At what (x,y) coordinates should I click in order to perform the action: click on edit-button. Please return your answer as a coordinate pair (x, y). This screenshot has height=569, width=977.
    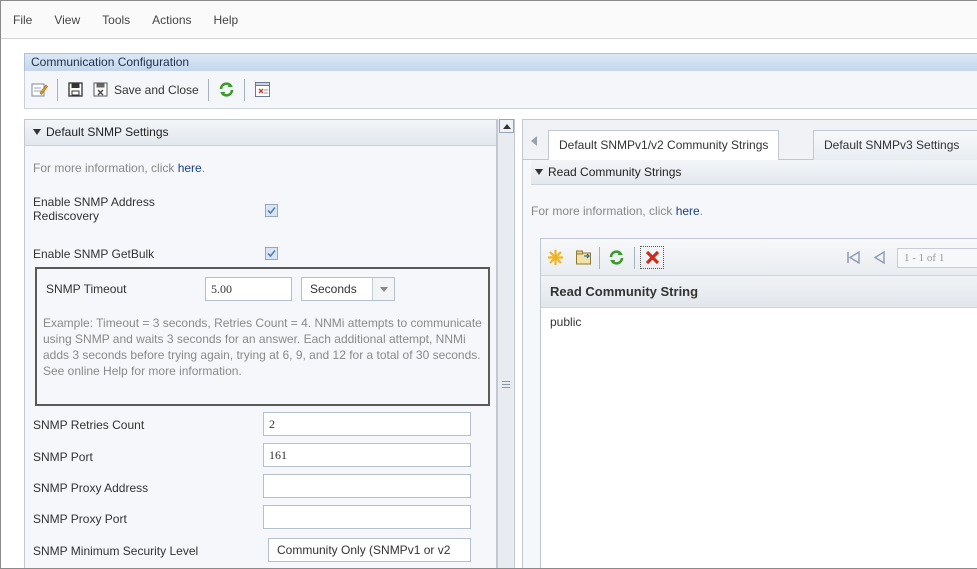
    Looking at the image, I should click on (39, 90).